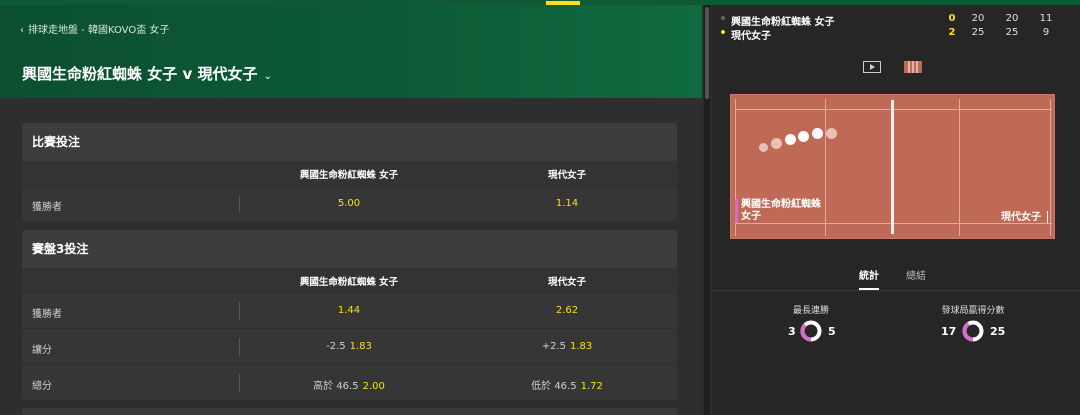  I want to click on sets-won: 2, so click(952, 32).